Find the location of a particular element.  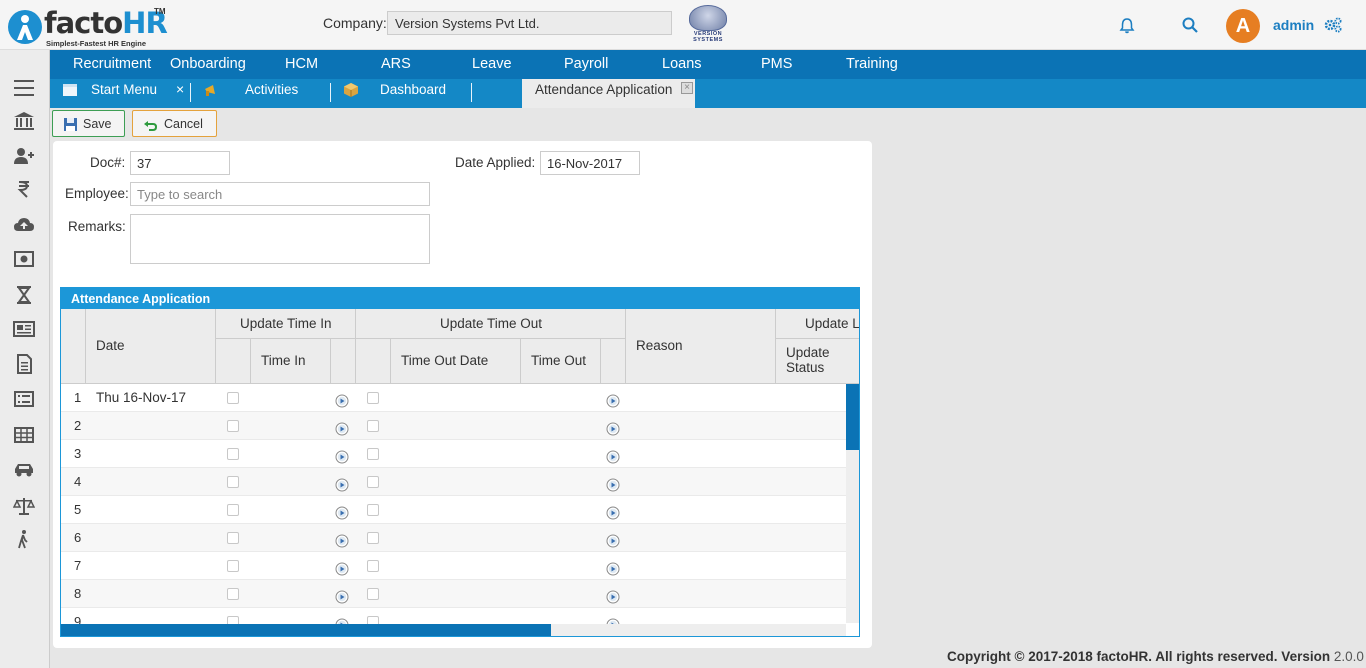

cancel-button: Cancel is located at coordinates (174, 123).